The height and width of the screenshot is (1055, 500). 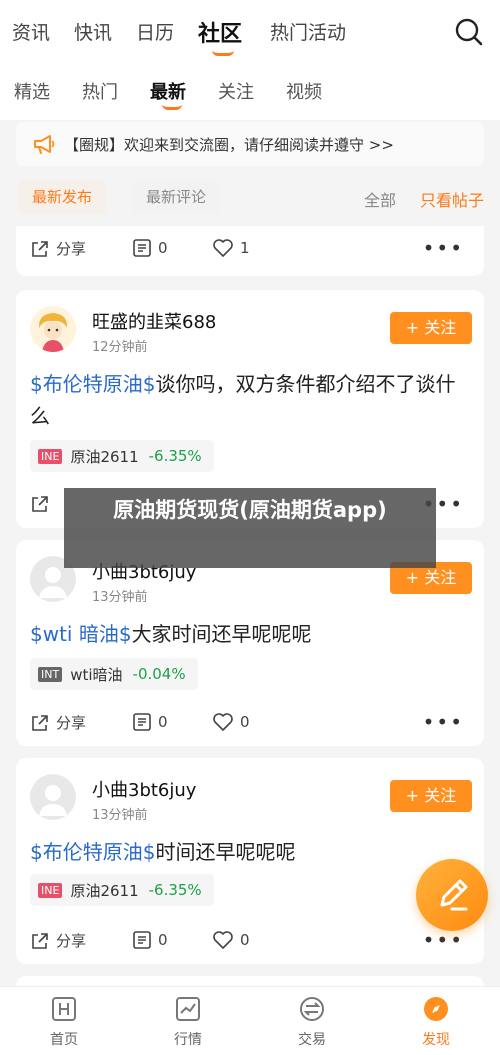 What do you see at coordinates (168, 91) in the screenshot?
I see `subtab-latest: 最新` at bounding box center [168, 91].